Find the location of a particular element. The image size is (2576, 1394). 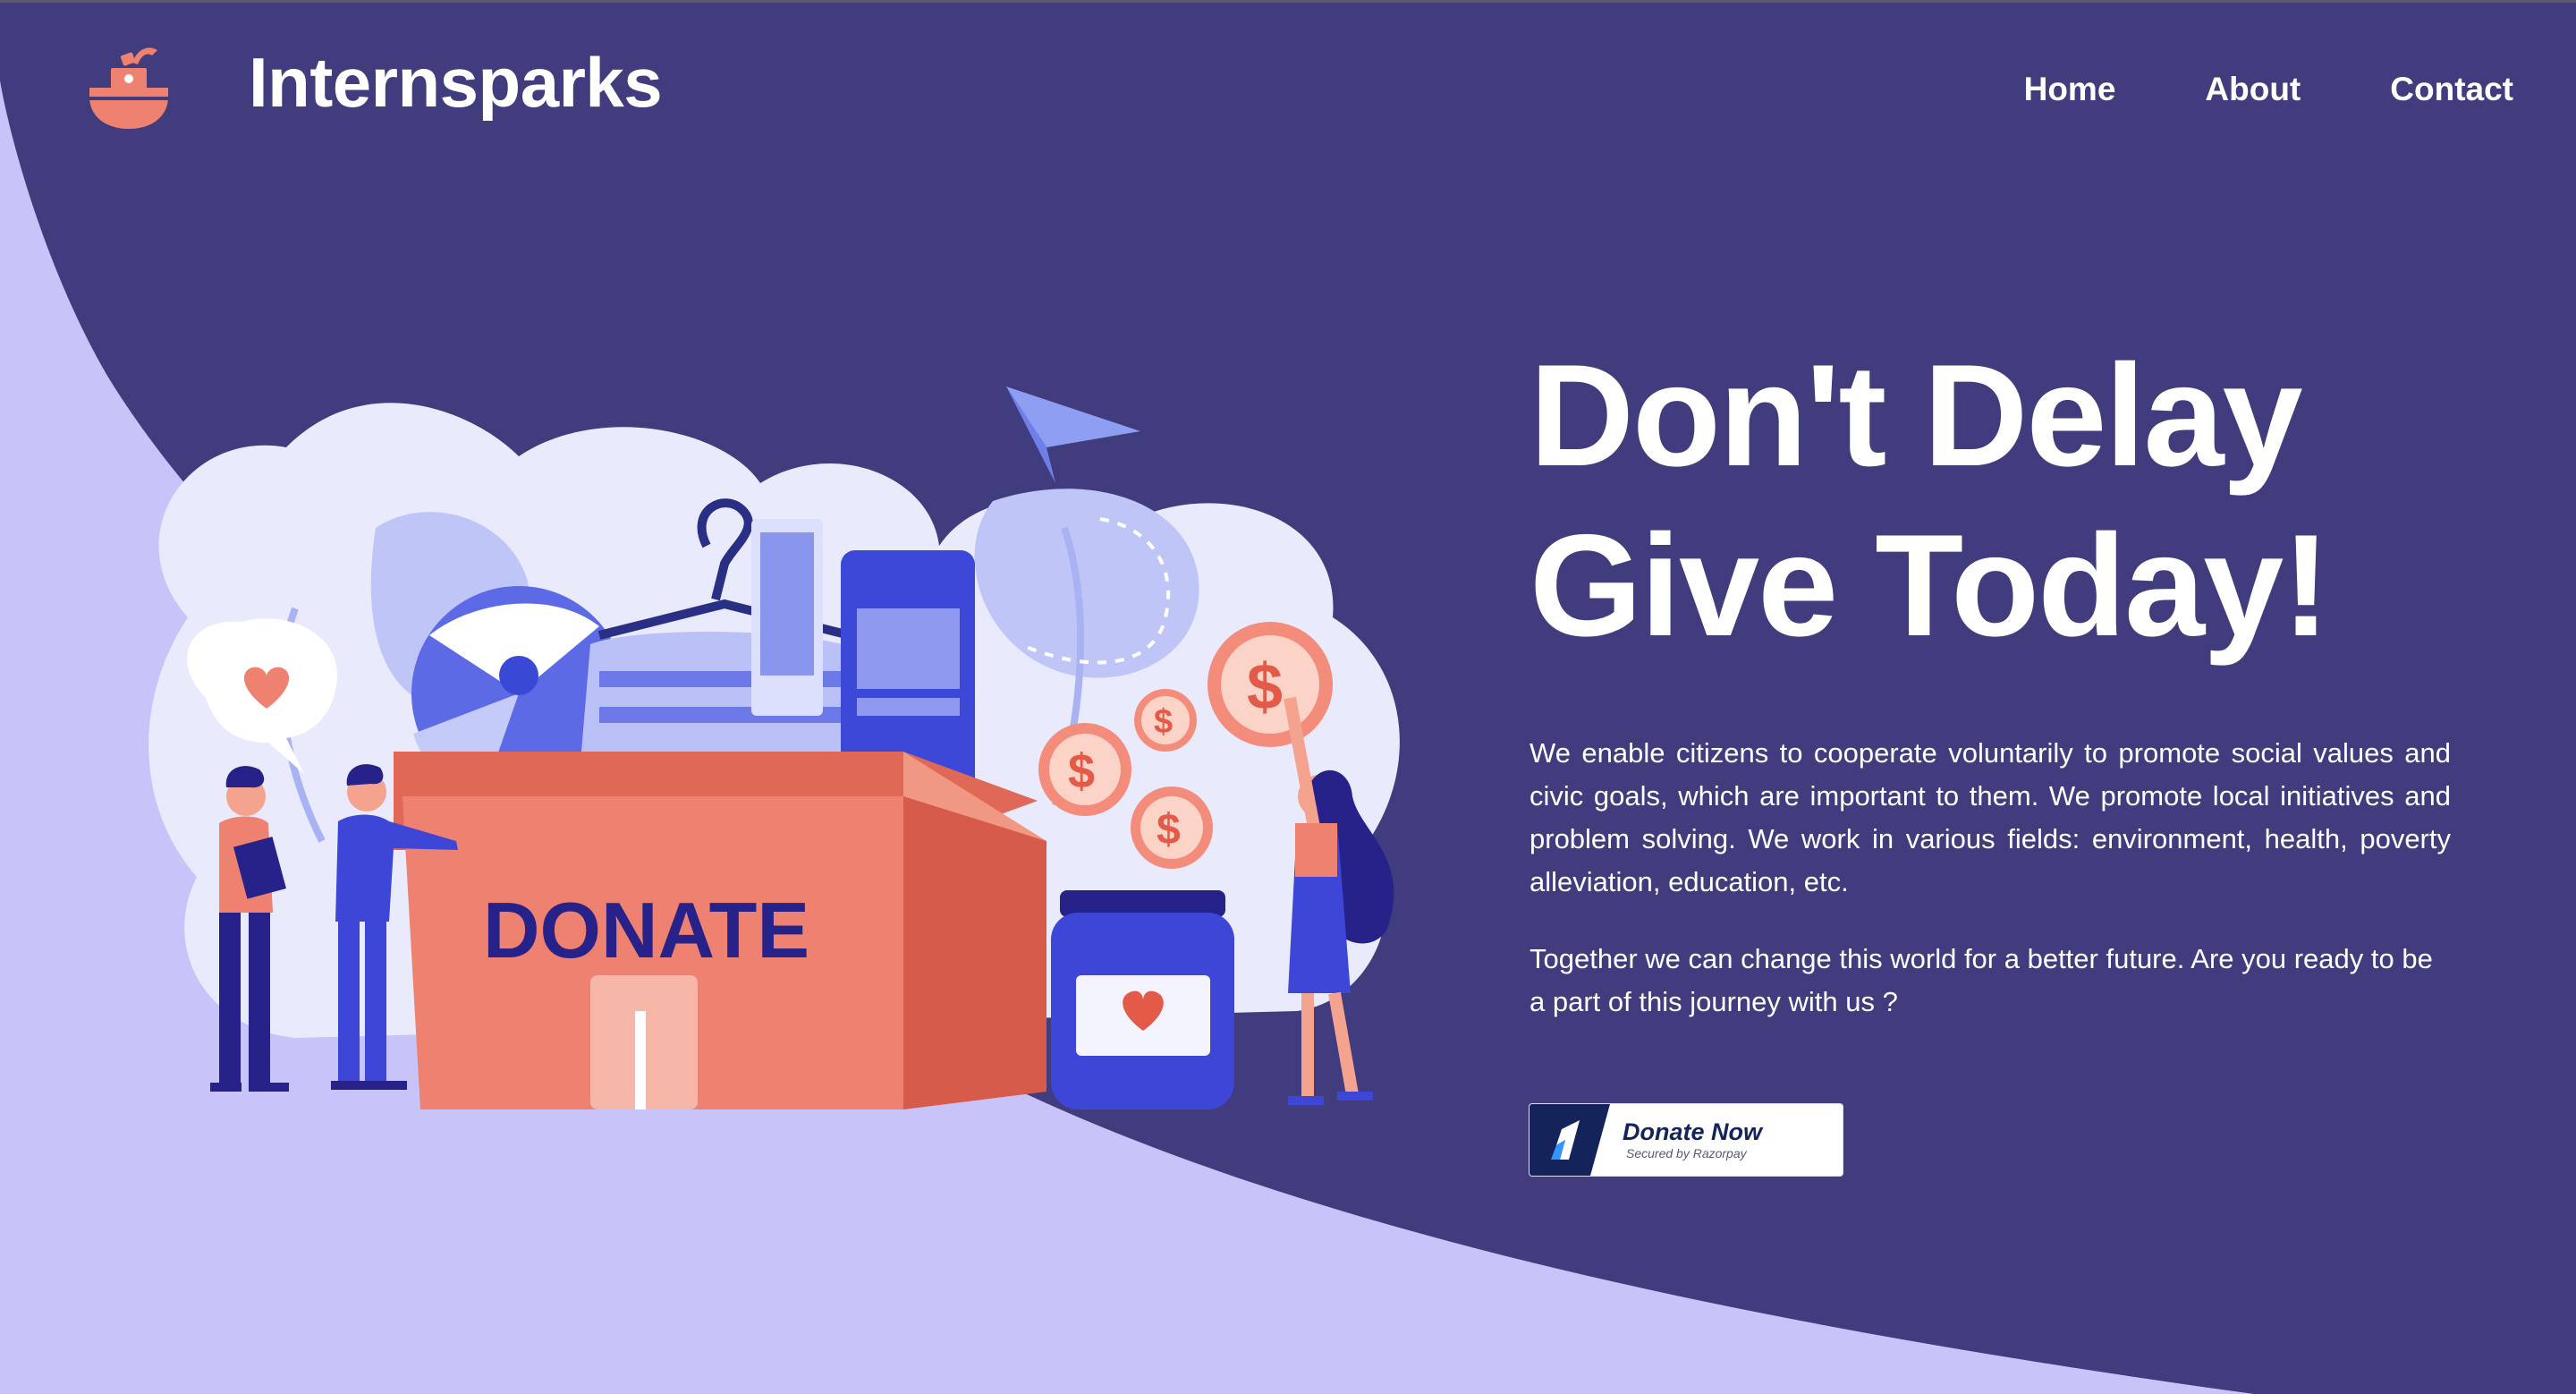

donate-now-button: Donate Now Secured by Razorpay is located at coordinates (1686, 1140).